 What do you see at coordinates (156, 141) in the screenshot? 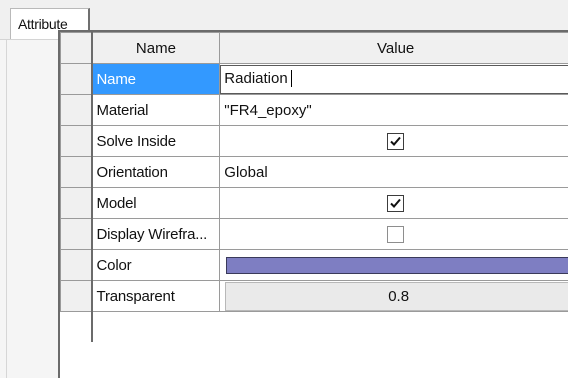
I see `property-name-cell: Solve Inside` at bounding box center [156, 141].